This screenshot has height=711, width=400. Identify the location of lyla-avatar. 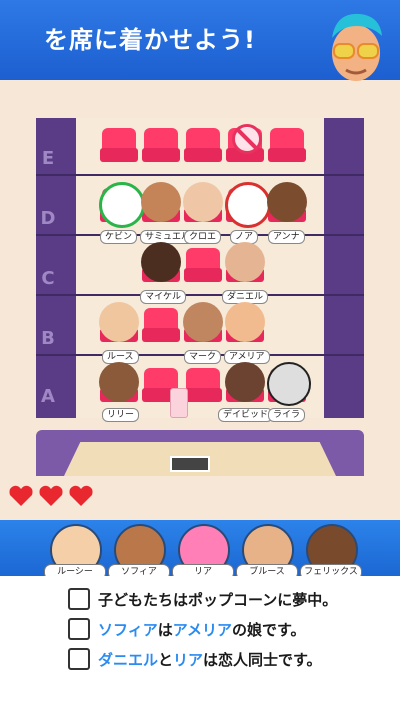
(289, 384).